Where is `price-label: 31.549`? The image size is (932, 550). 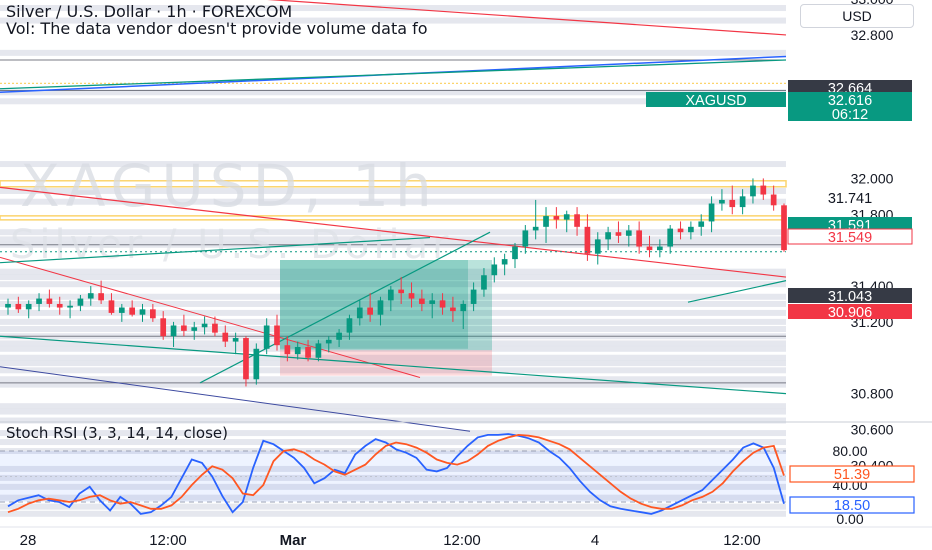 price-label: 31.549 is located at coordinates (850, 238).